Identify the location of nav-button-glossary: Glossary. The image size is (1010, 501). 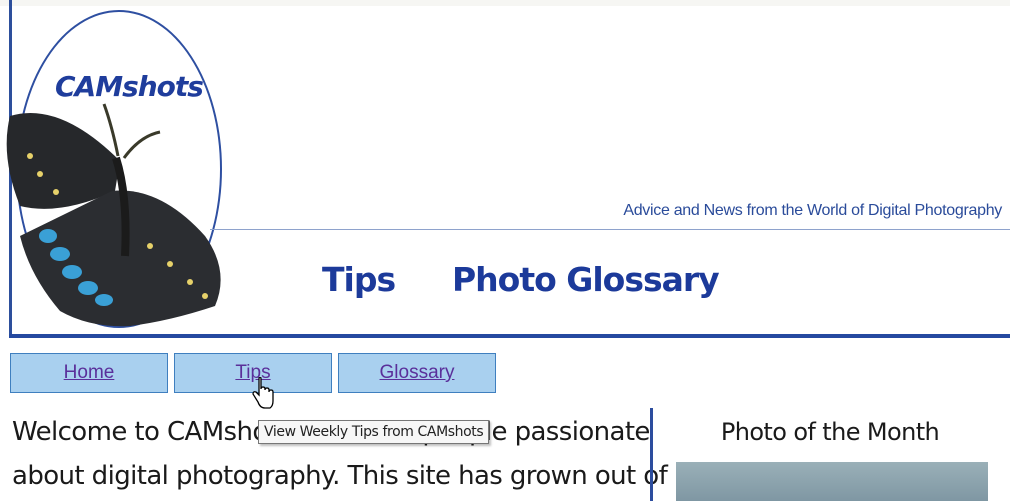
(417, 373).